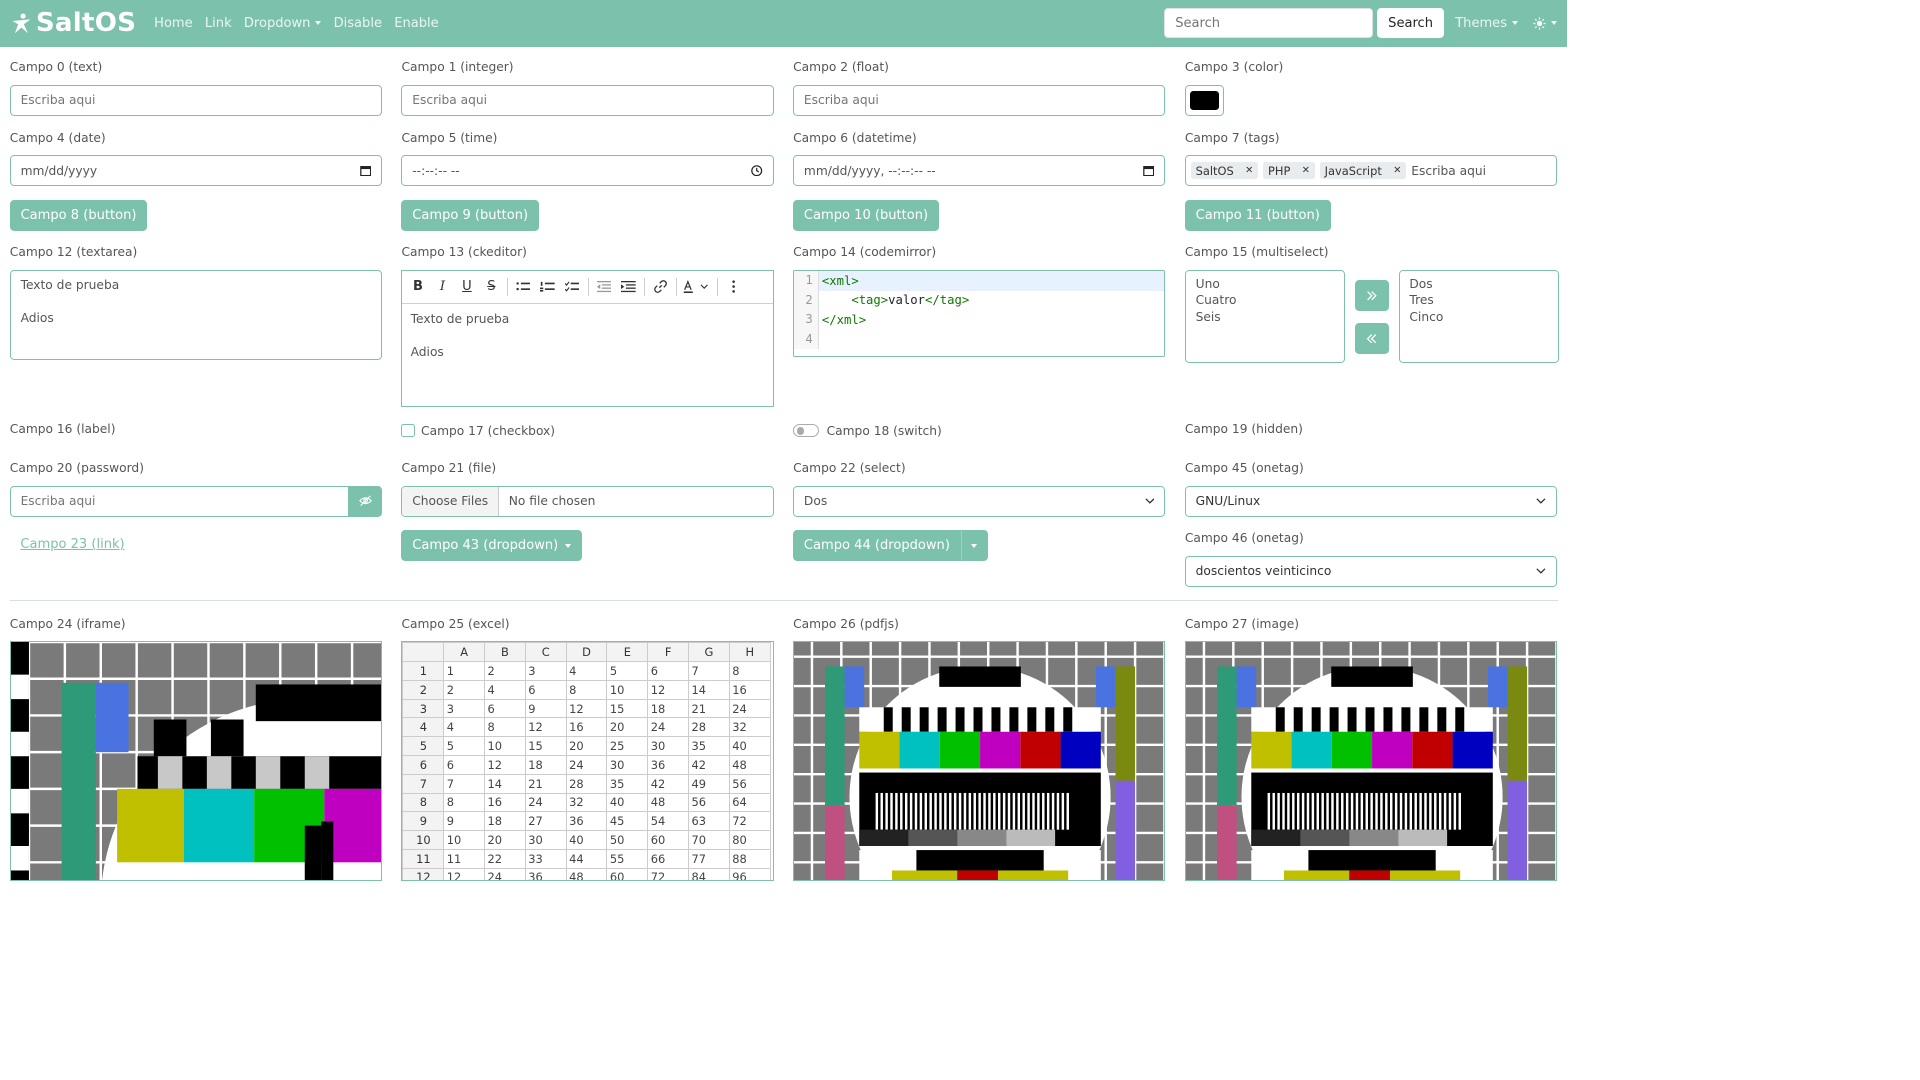  Describe the element at coordinates (545, 821) in the screenshot. I see `spreadsheet-cell: 27` at that location.